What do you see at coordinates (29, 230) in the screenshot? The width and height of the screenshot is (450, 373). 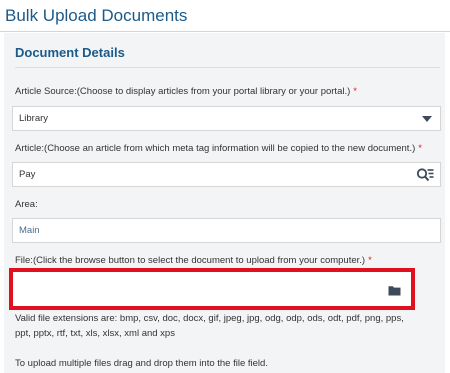 I see `area-value: Main` at bounding box center [29, 230].